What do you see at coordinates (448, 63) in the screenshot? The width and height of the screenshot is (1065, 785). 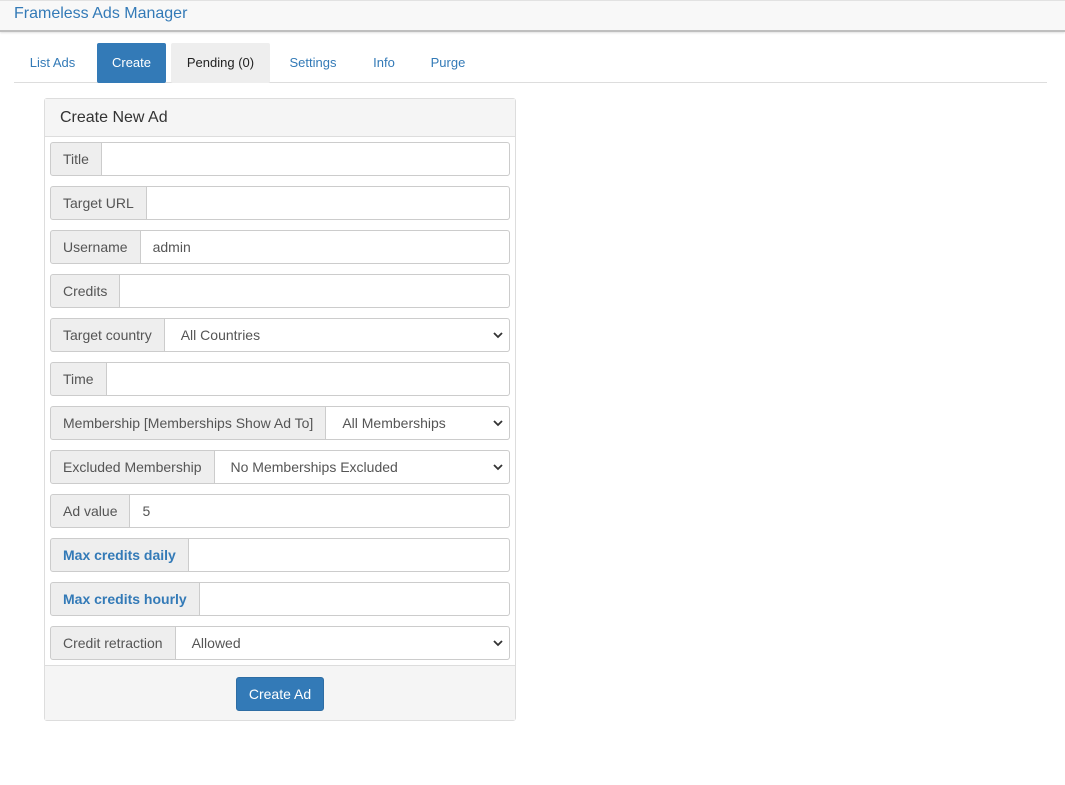 I see `tab-purge: Purge` at bounding box center [448, 63].